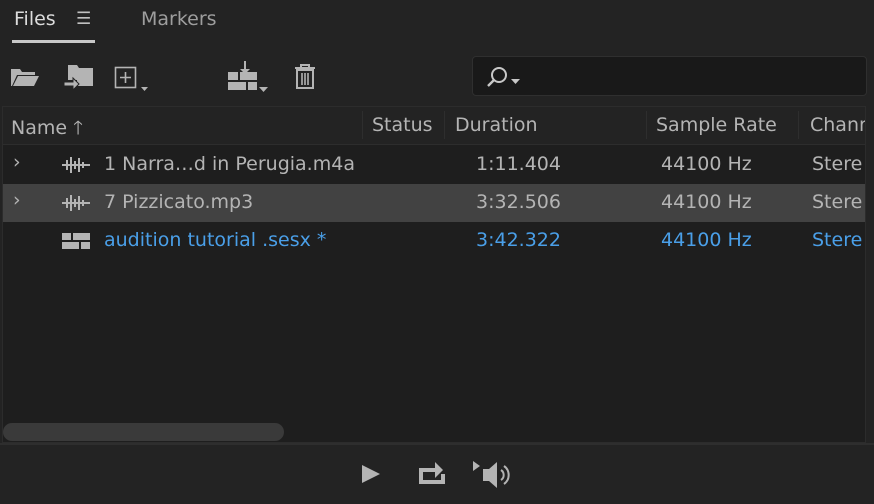 This screenshot has height=504, width=874. Describe the element at coordinates (496, 125) in the screenshot. I see `column-duration: Duration` at that location.